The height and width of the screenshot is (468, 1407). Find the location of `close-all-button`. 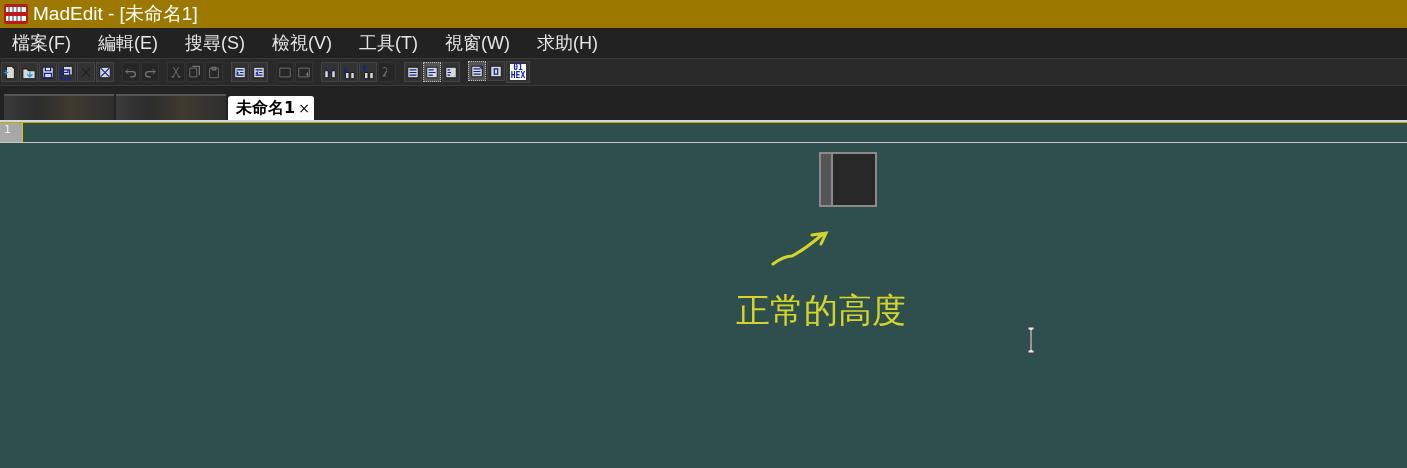

close-all-button is located at coordinates (105, 72).